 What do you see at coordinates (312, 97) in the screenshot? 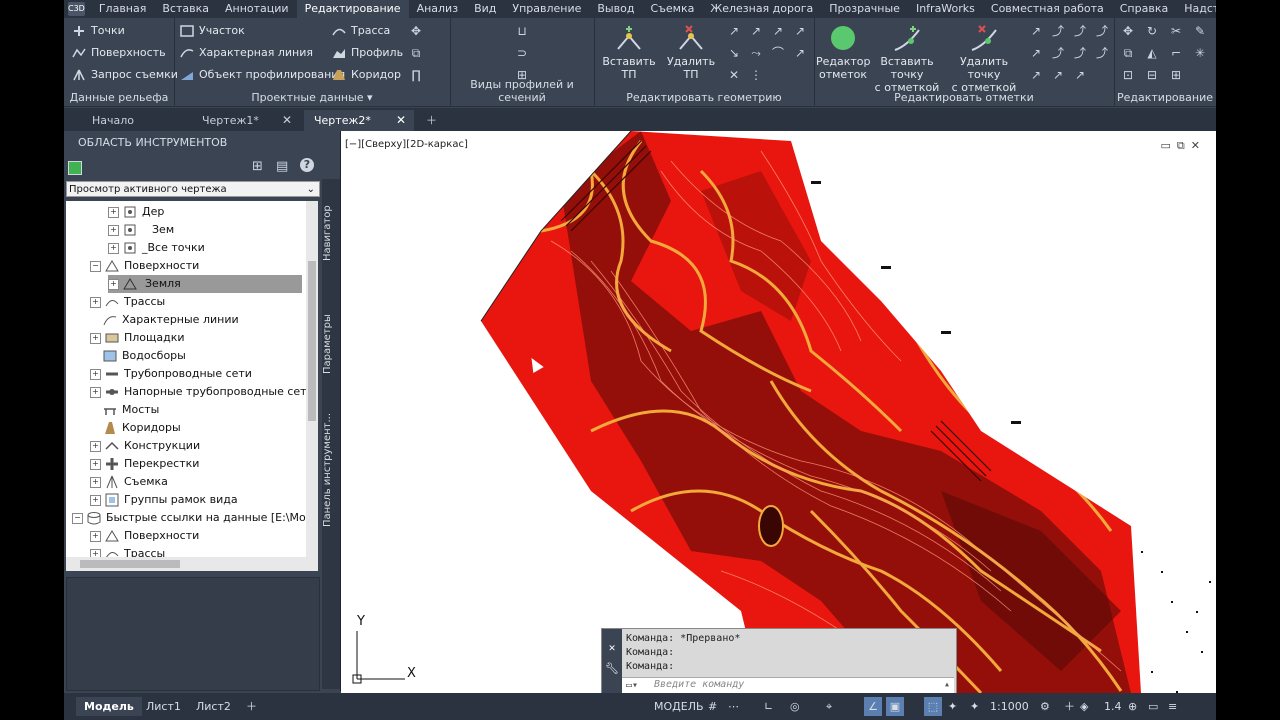
I see `panel-design-title: Проектные данные ▾` at bounding box center [312, 97].